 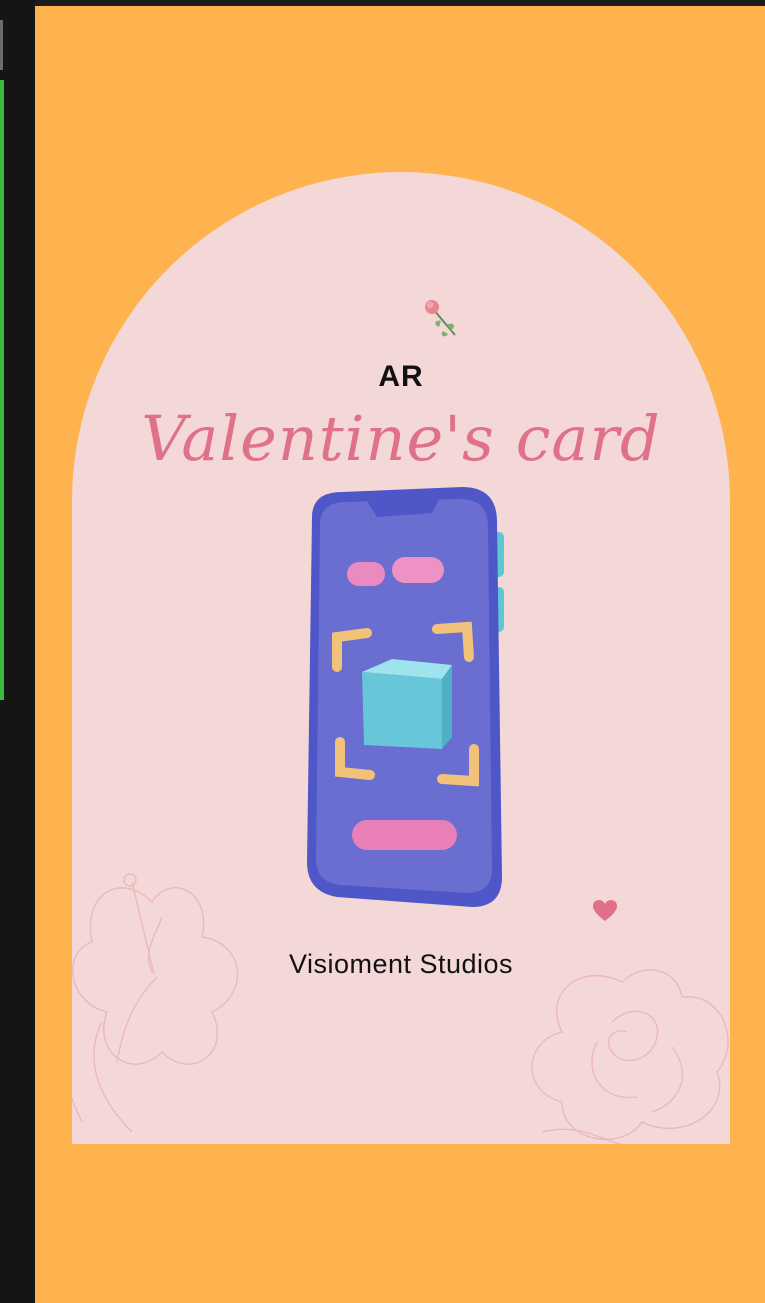 I want to click on left-edge-green-segment, so click(x=2, y=390).